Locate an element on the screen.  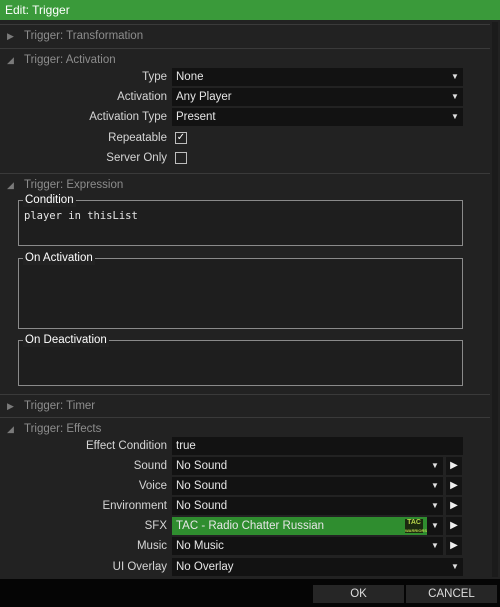
type-value: None is located at coordinates (190, 77).